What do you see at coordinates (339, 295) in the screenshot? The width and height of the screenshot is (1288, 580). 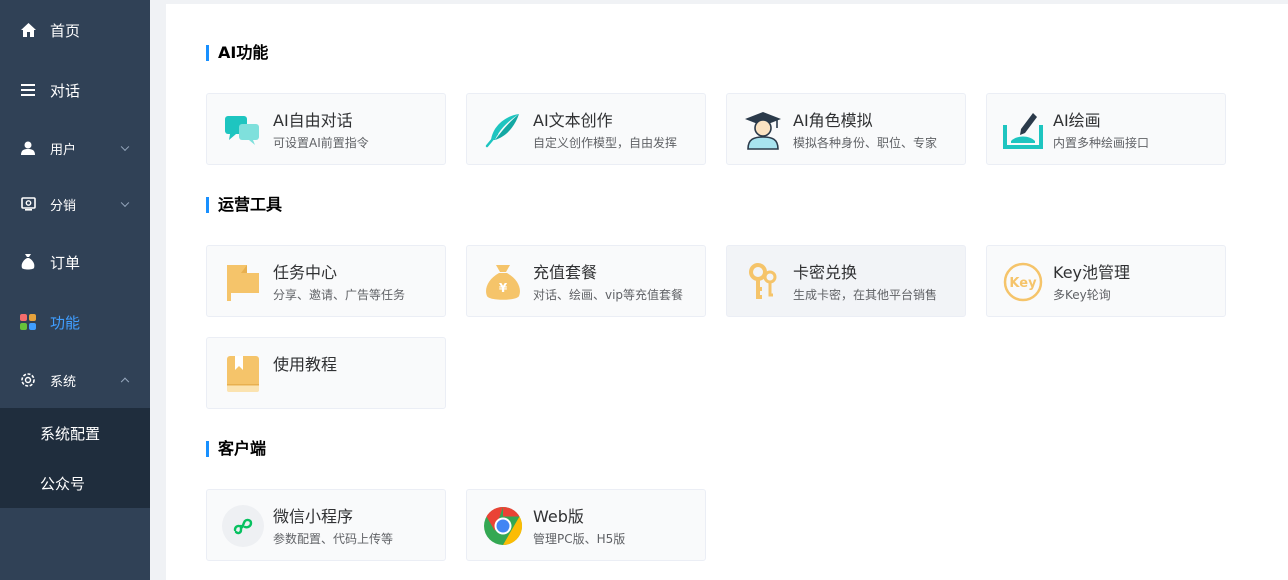 I see `card-desc: 分享、邀请、广告等任务` at bounding box center [339, 295].